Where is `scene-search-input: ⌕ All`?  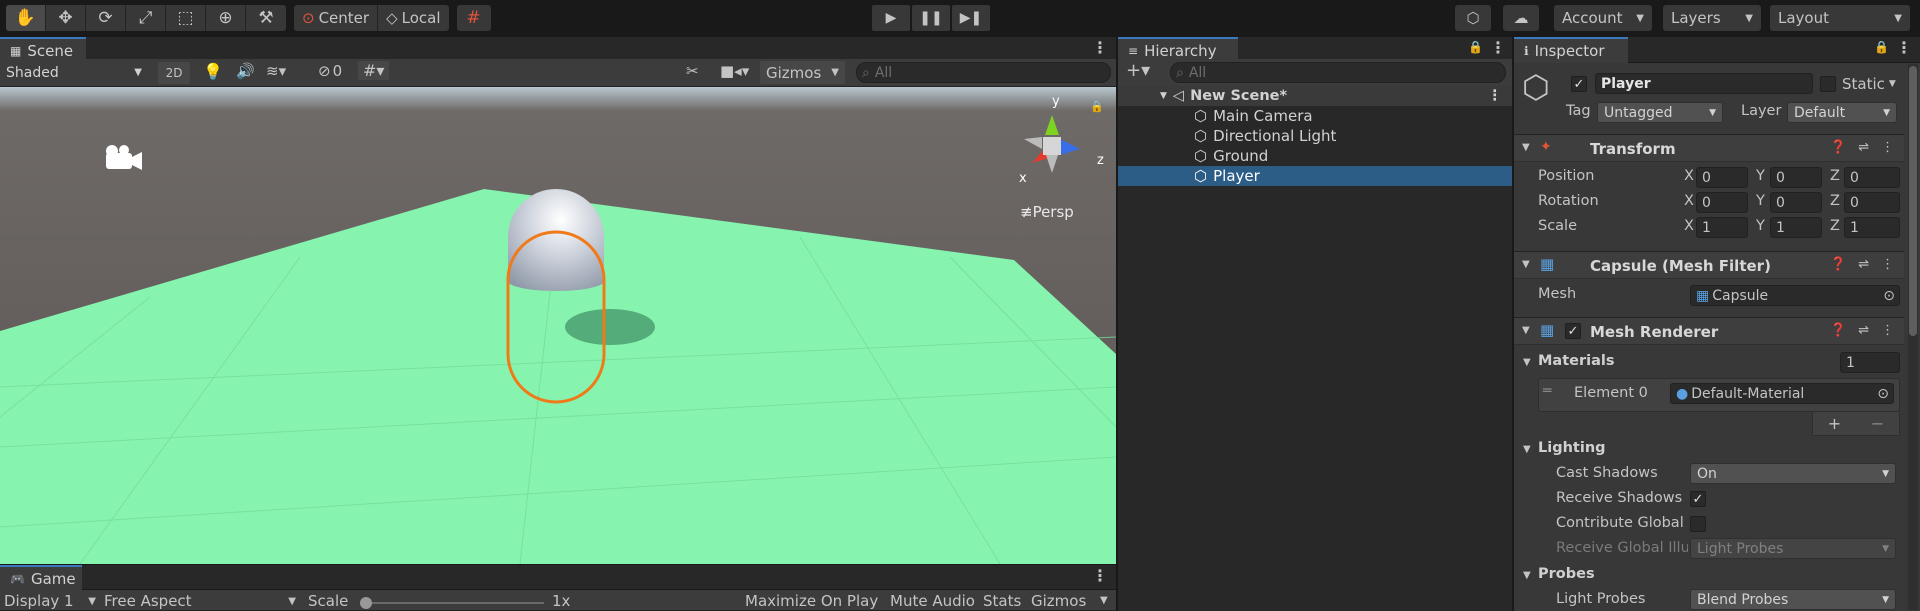 scene-search-input: ⌕ All is located at coordinates (983, 72).